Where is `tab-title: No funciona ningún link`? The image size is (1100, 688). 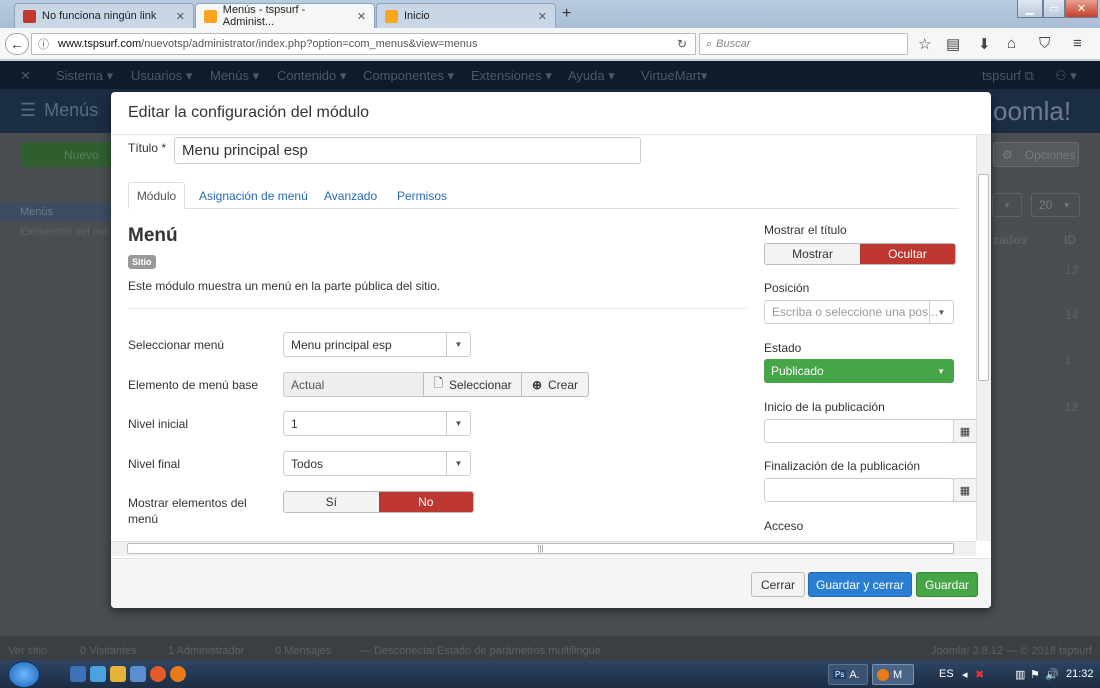 tab-title: No funciona ningún link is located at coordinates (99, 16).